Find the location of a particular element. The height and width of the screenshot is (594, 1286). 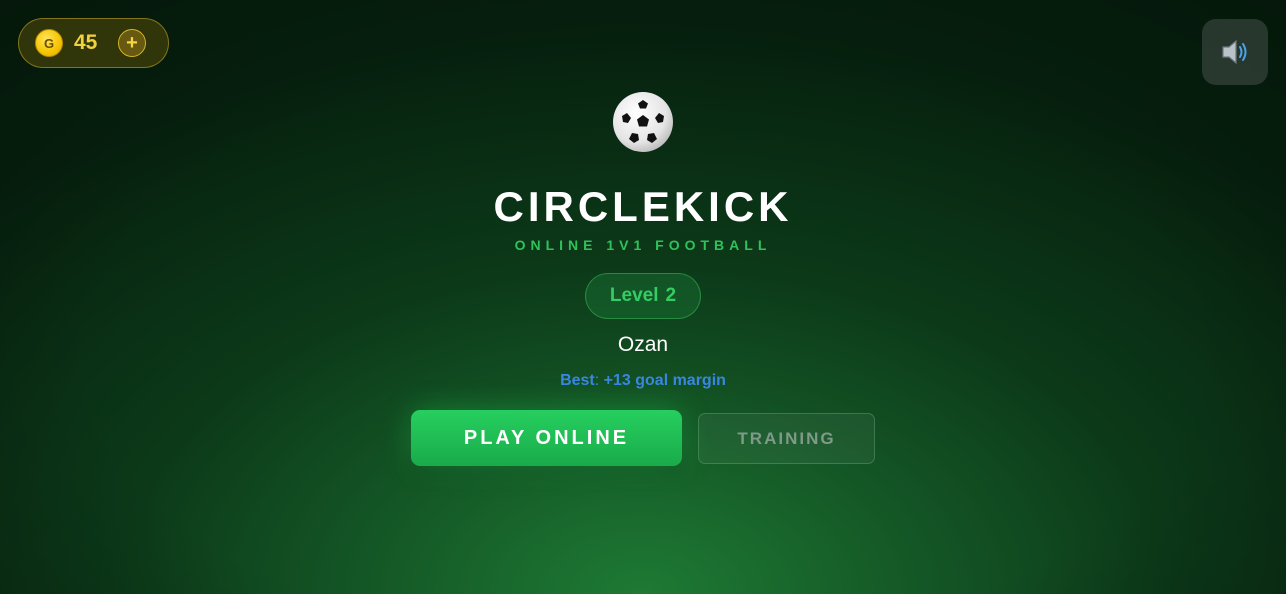

speaker-icon is located at coordinates (1234, 52).